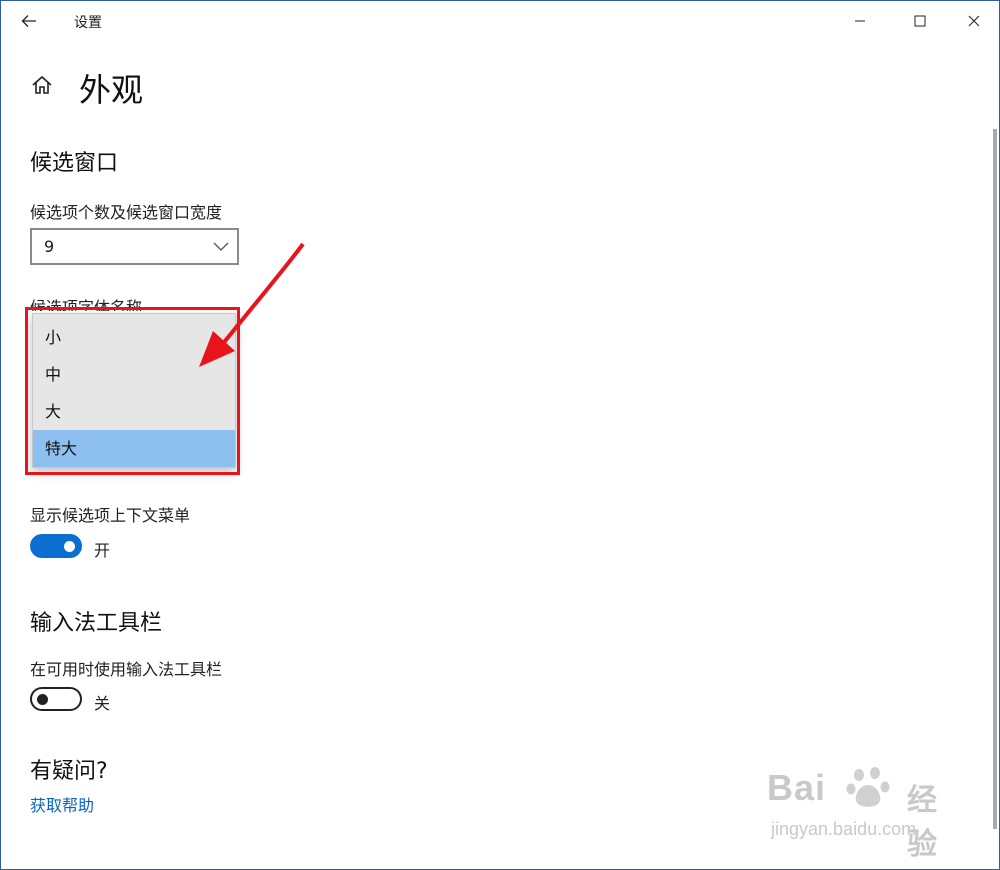 This screenshot has width=1000, height=870. I want to click on watermark-url-text: jingyan.baidu.com, so click(844, 829).